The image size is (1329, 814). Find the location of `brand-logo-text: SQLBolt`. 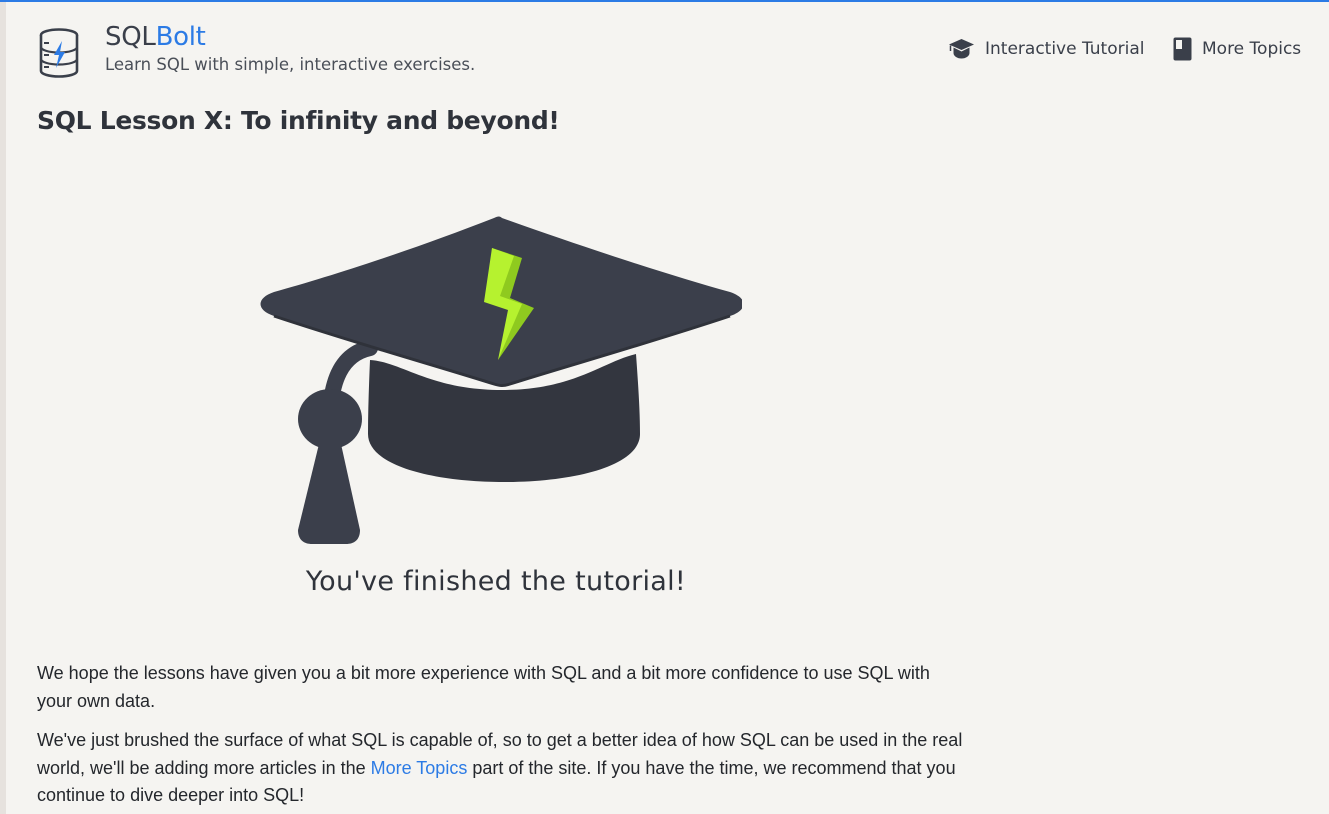

brand-logo-text: SQLBolt is located at coordinates (155, 37).